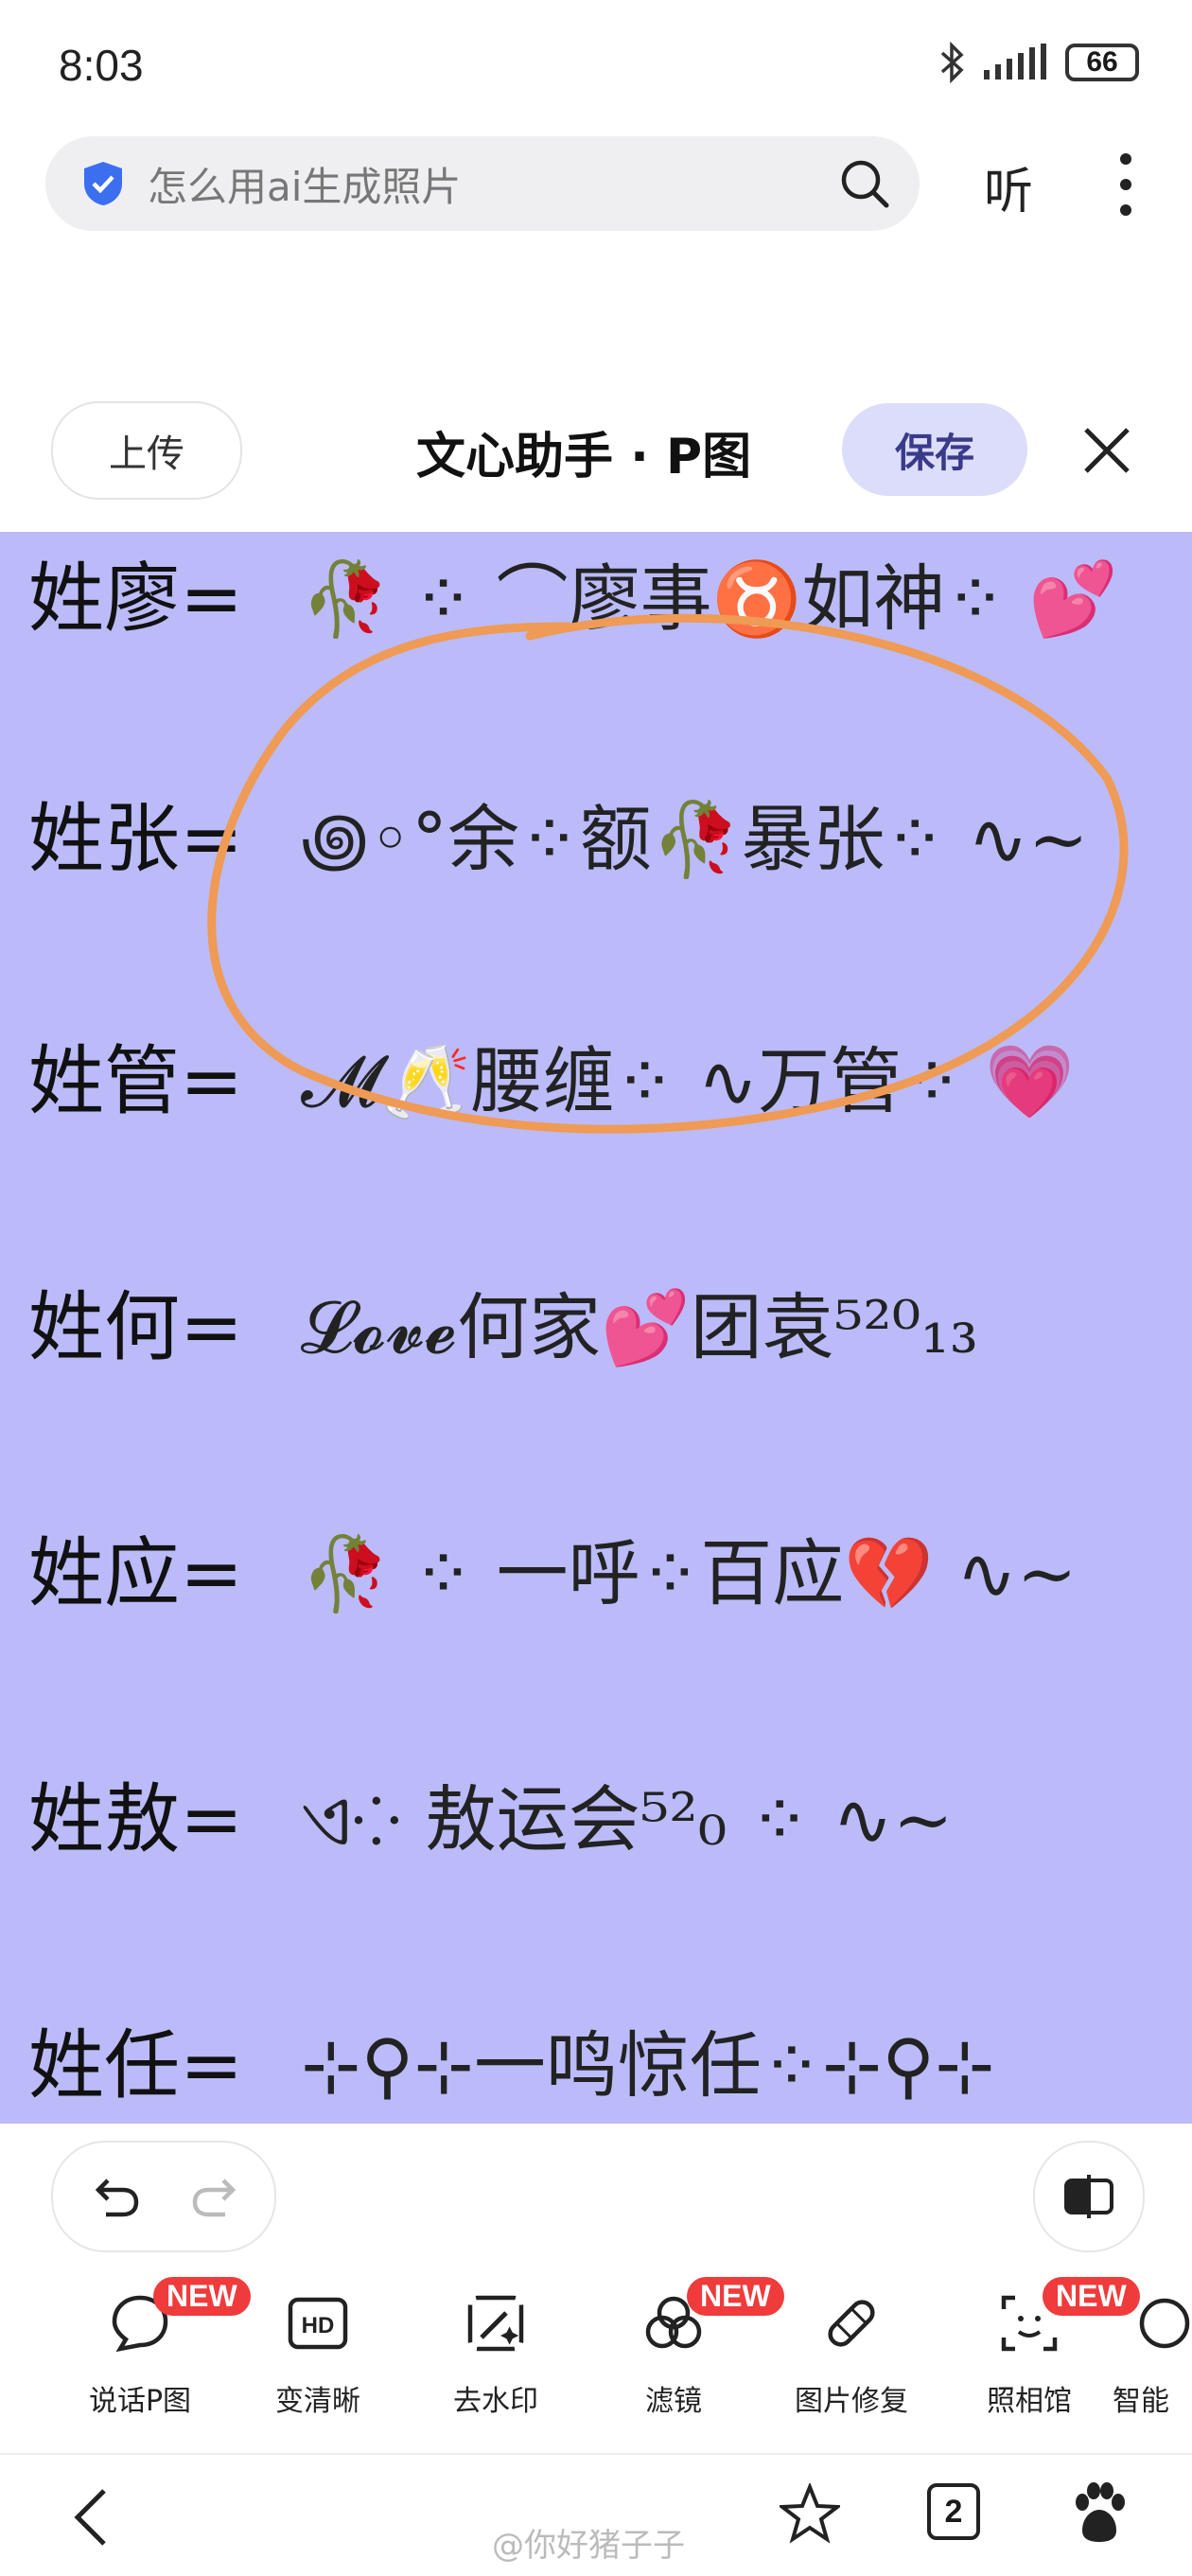 Image resolution: width=1192 pixels, height=2576 pixels. I want to click on undo-icon, so click(117, 2196).